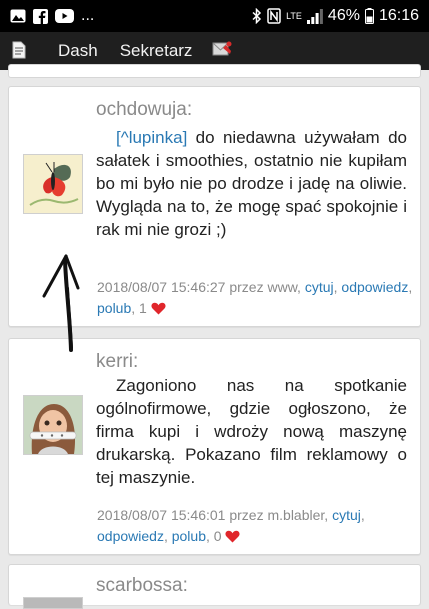 This screenshot has height=609, width=429. Describe the element at coordinates (265, 287) in the screenshot. I see `post-by: przez www,` at that location.